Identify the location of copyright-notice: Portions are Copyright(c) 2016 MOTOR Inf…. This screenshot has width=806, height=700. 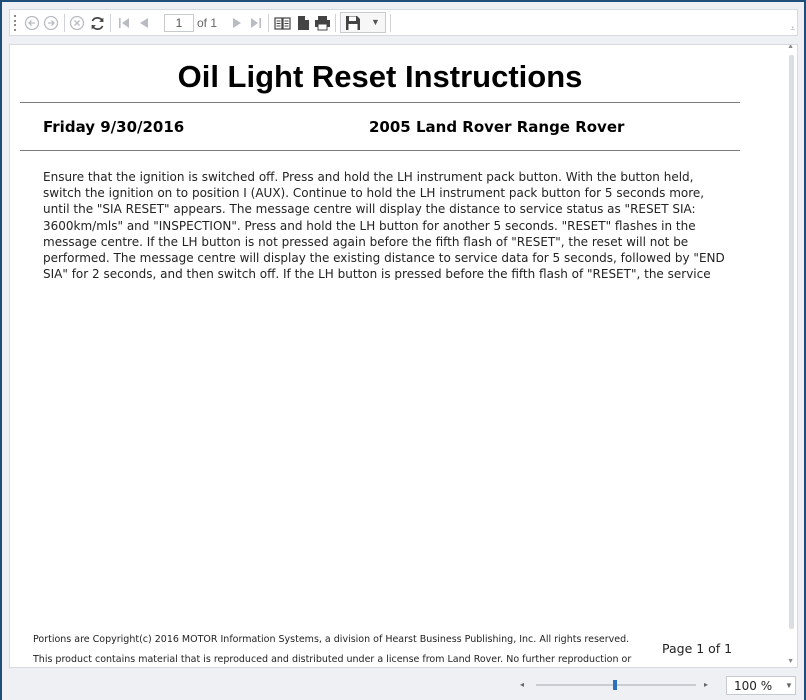
(331, 639).